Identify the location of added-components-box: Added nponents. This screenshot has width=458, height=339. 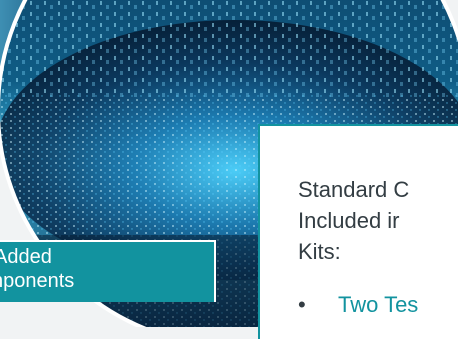
(108, 271).